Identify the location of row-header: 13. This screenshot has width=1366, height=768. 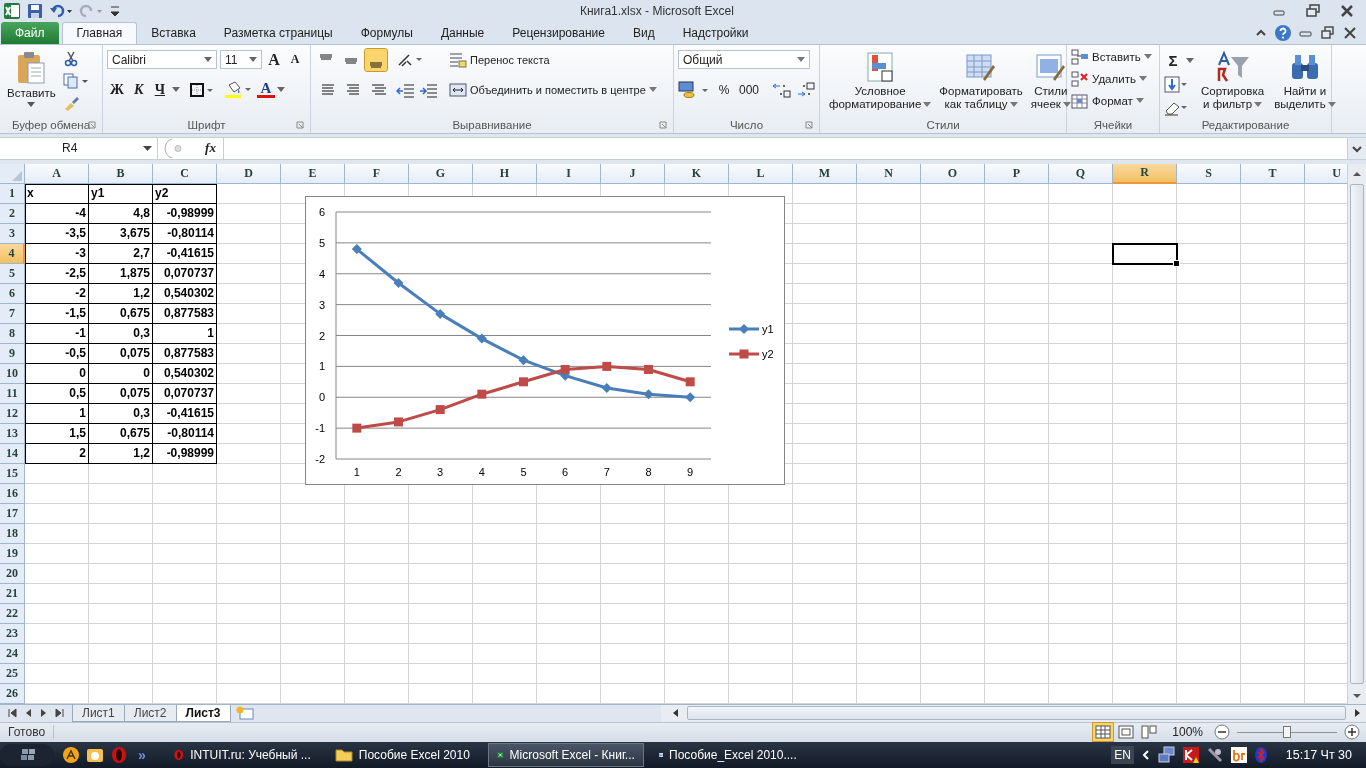
(12, 433).